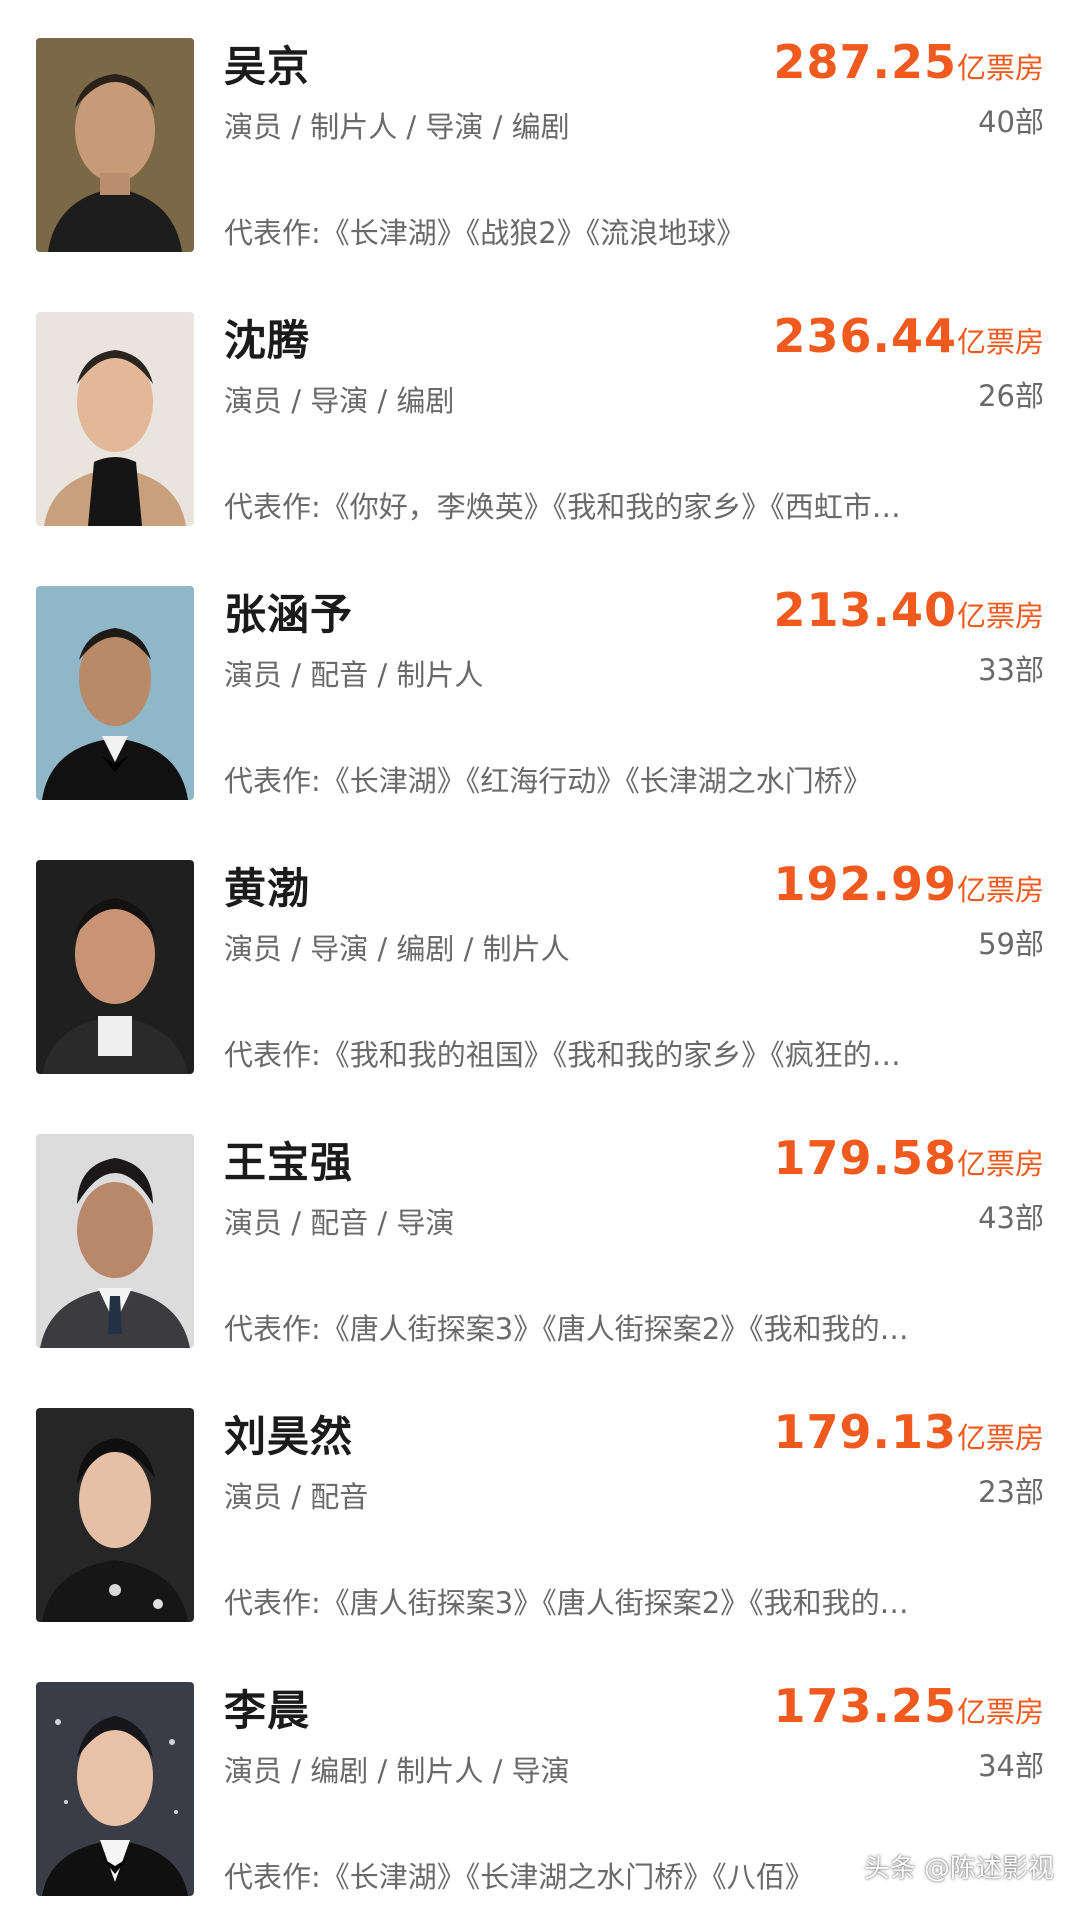  What do you see at coordinates (267, 1711) in the screenshot?
I see `actor-name: 李晨` at bounding box center [267, 1711].